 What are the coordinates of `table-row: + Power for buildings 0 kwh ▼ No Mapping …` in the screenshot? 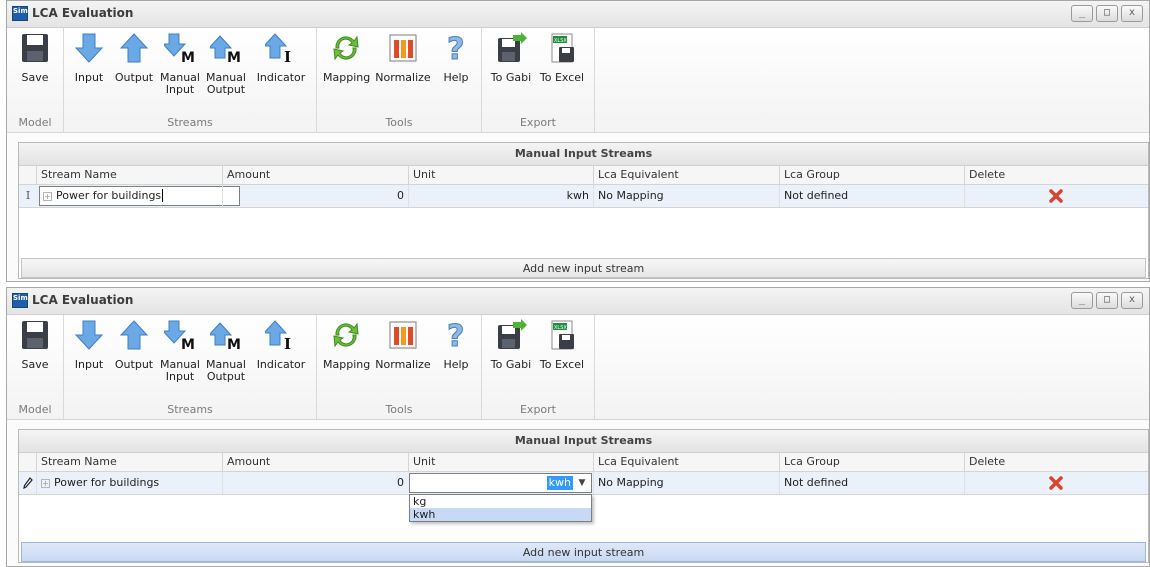 It's located at (583, 483).